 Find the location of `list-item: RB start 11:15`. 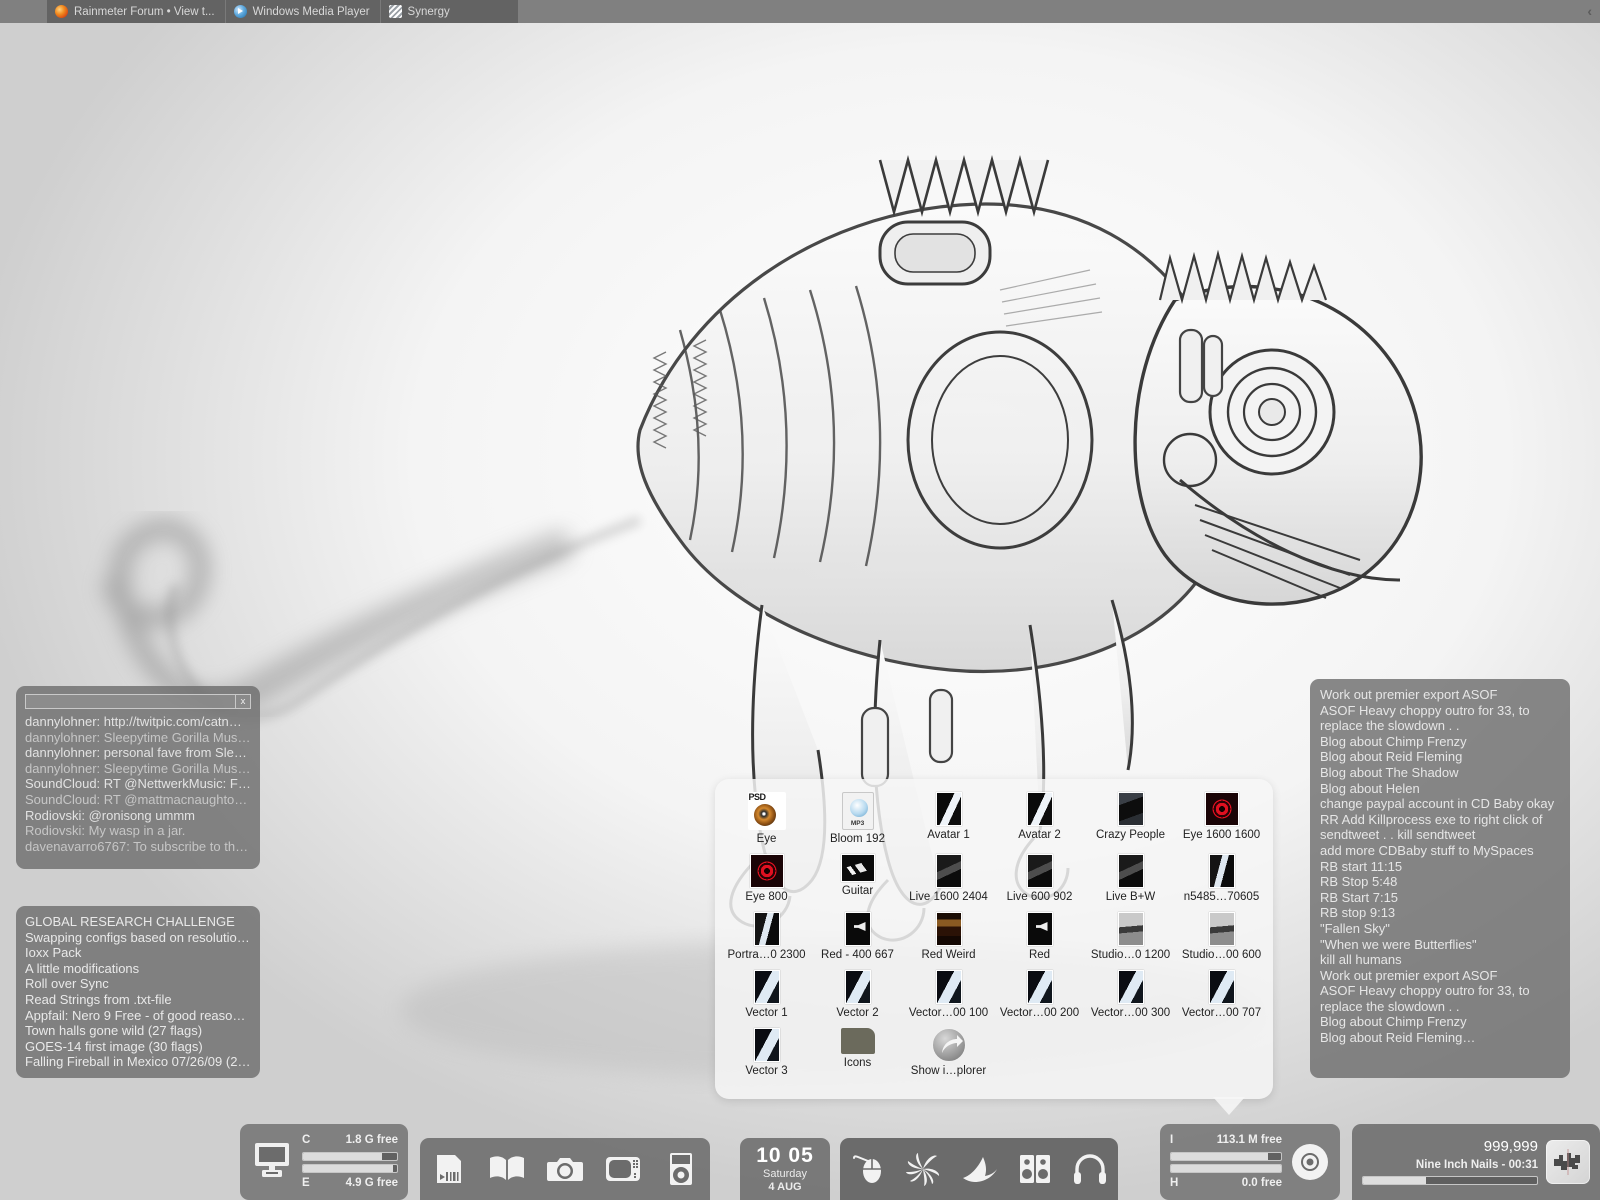

list-item: RB start 11:15 is located at coordinates (1440, 867).